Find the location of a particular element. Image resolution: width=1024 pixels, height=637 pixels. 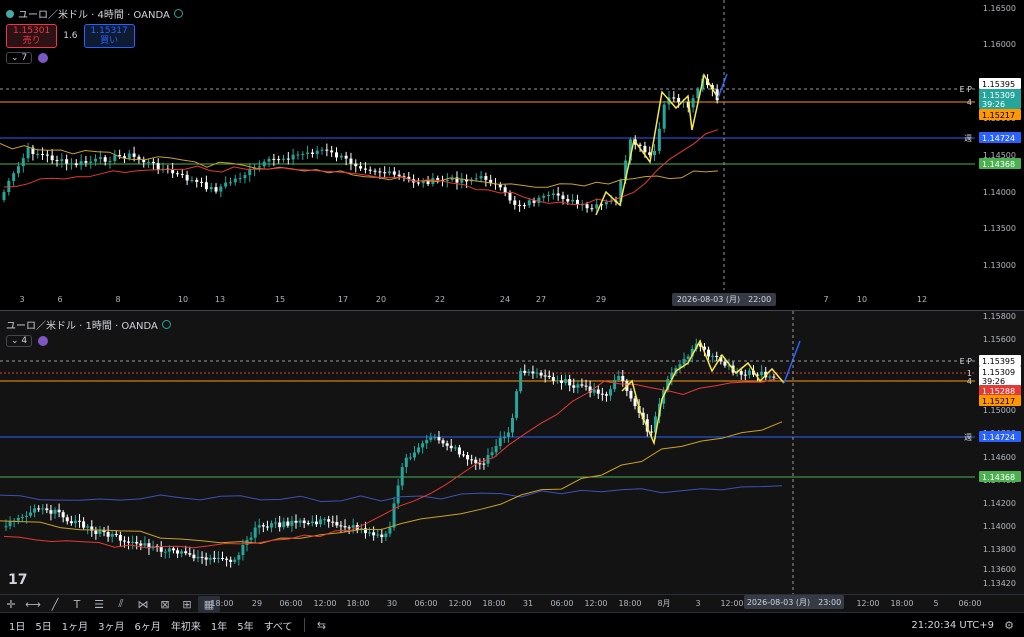

trend-line-icon: ╱ is located at coordinates (55, 604).